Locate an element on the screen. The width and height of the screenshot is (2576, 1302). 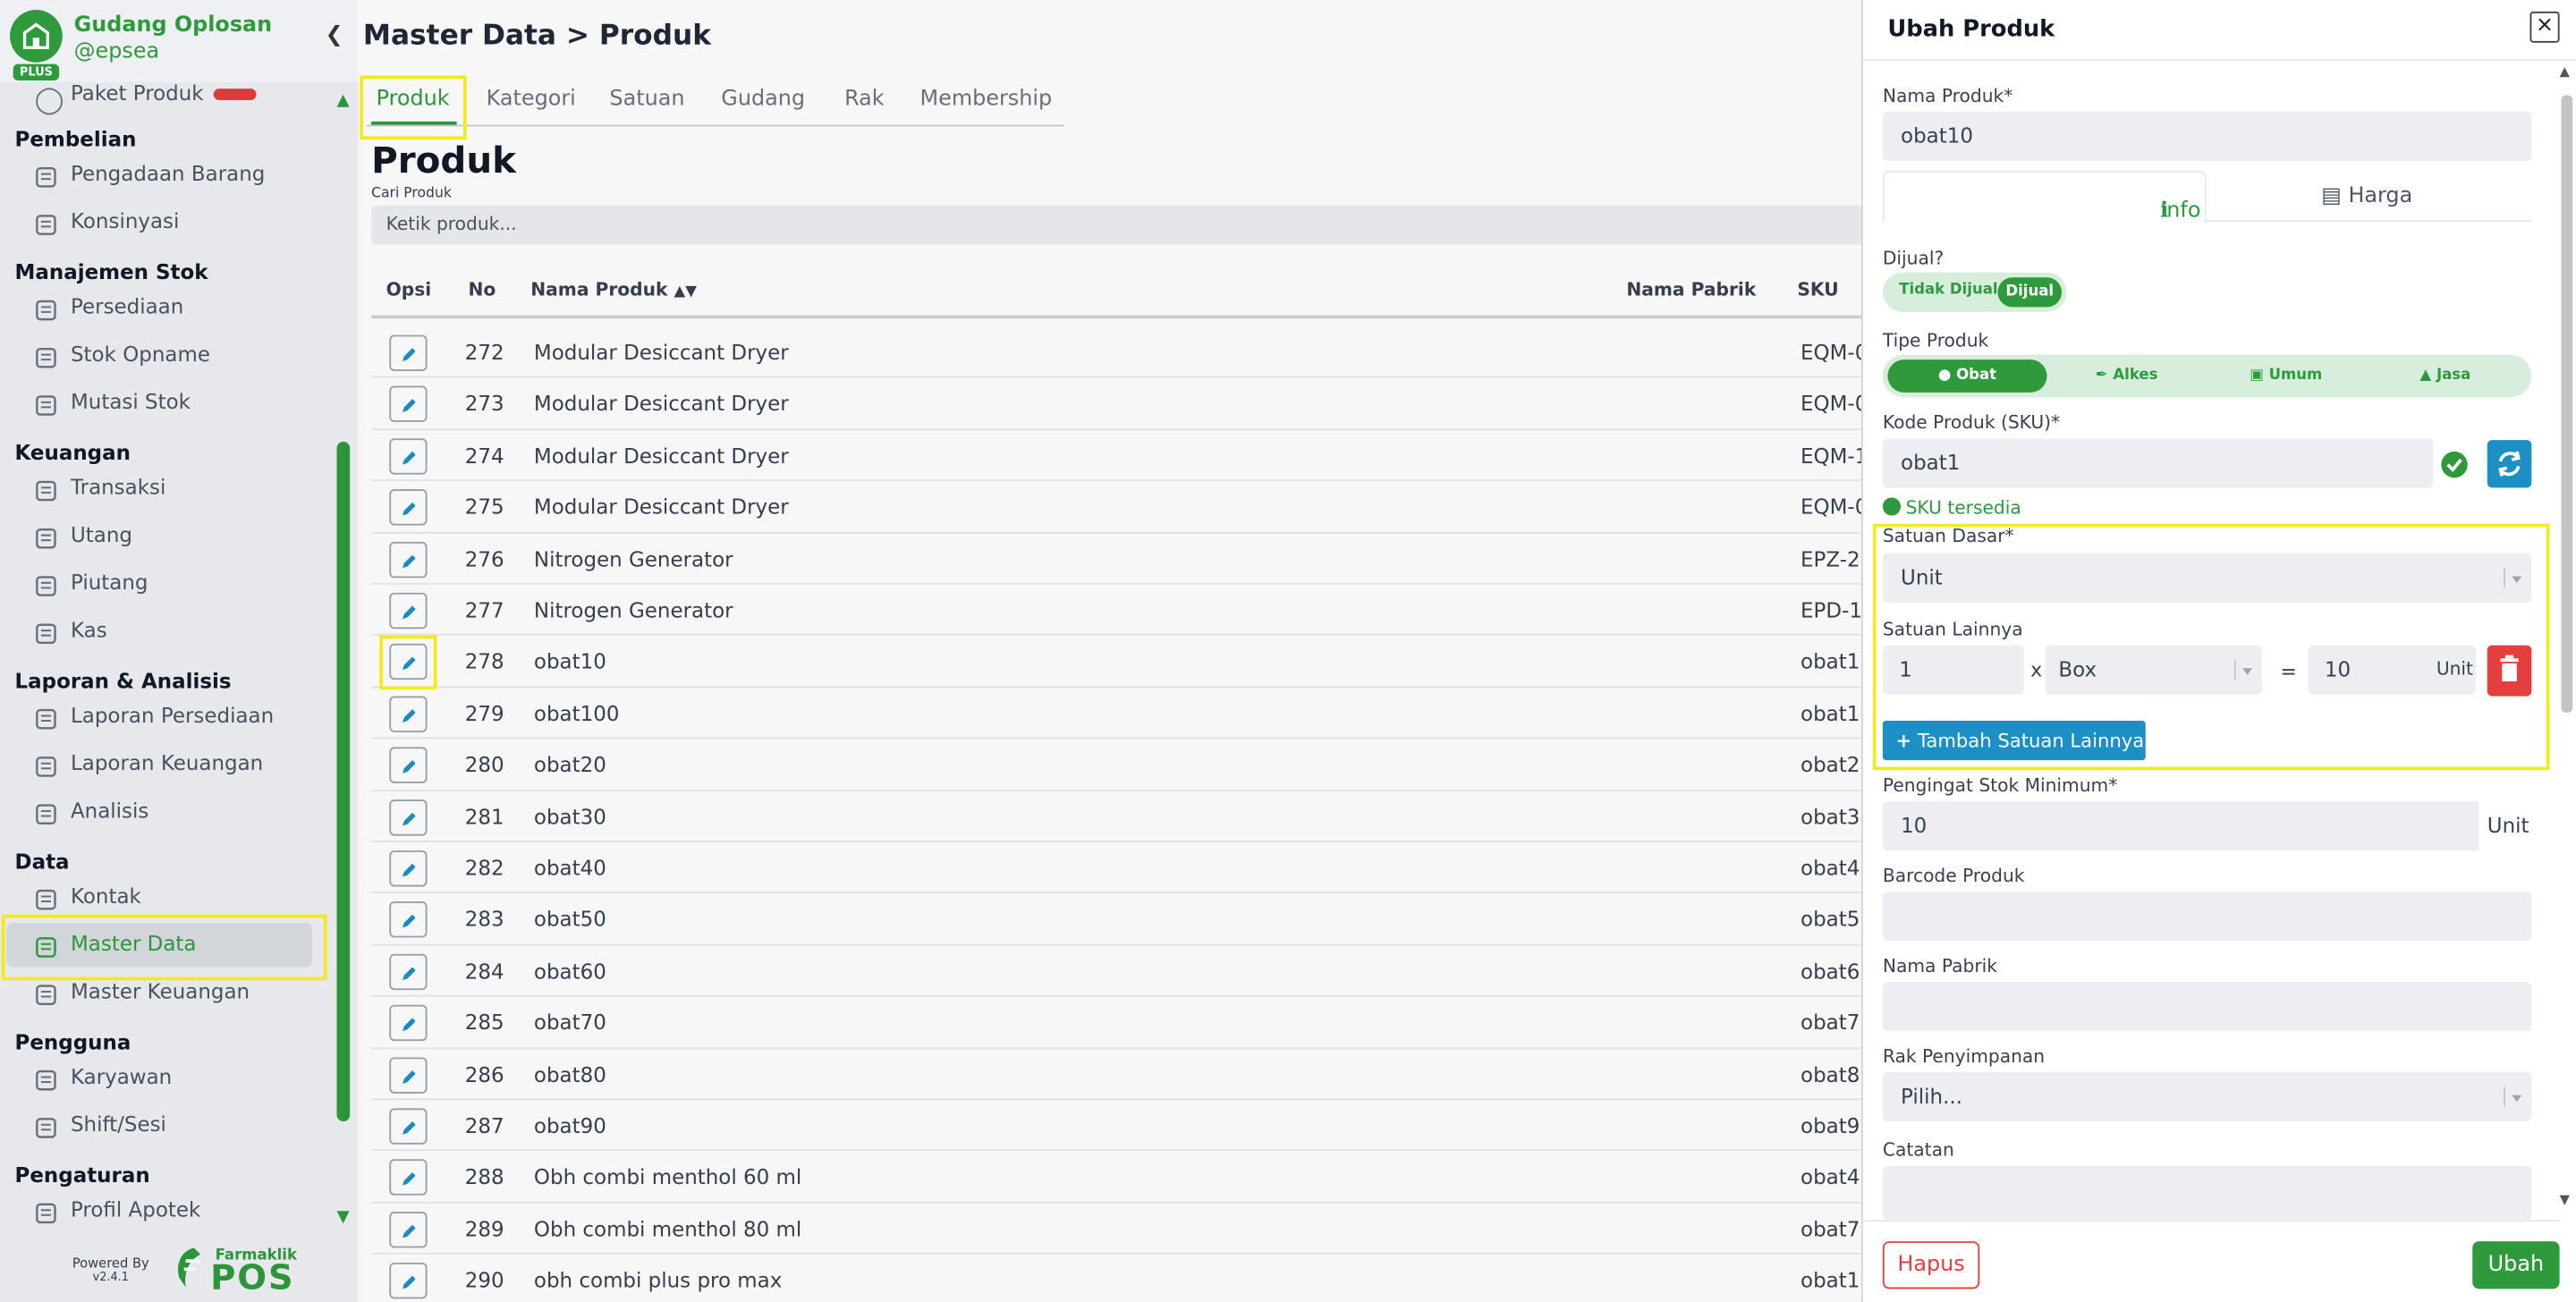
sidebar-item-karyawan: Karyawan is located at coordinates (164, 1078).